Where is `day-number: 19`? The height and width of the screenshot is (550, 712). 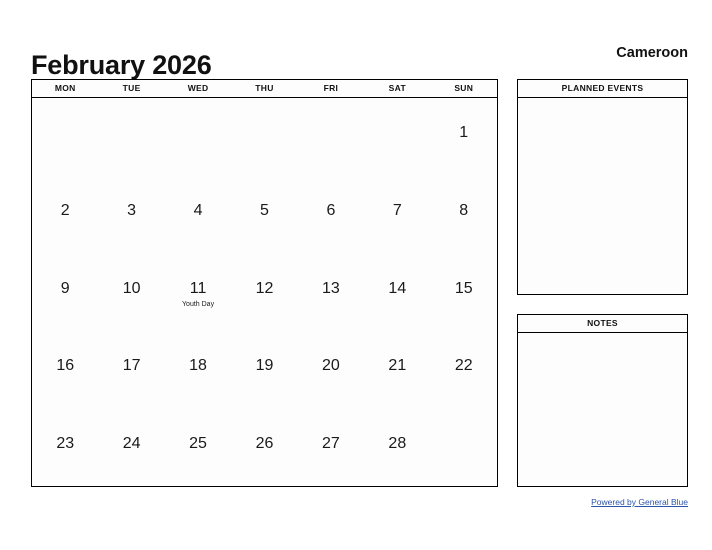
day-number: 19 is located at coordinates (264, 366).